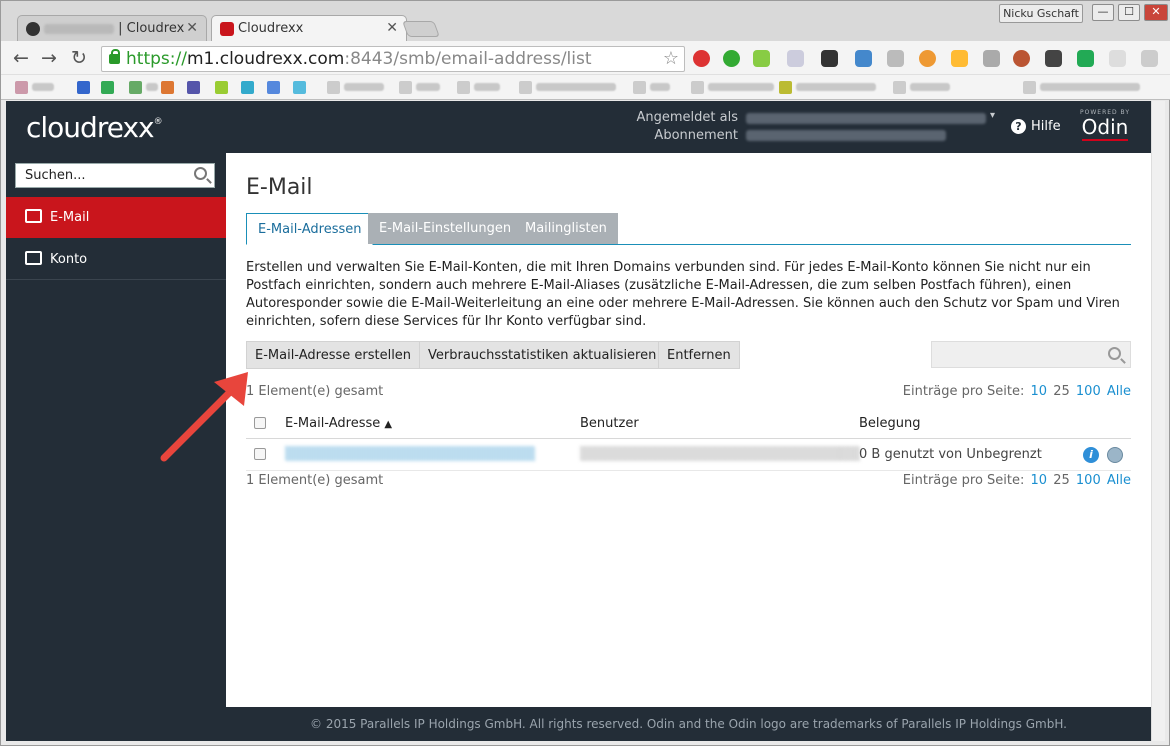 The height and width of the screenshot is (746, 1170). I want to click on bookmarks-bar, so click(585, 87).